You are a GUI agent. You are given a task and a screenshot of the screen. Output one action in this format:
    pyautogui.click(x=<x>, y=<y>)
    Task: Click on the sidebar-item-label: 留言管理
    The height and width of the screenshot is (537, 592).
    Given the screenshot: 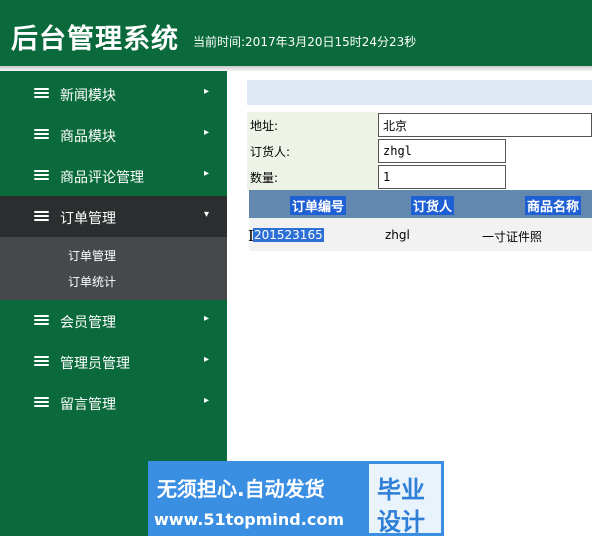 What is the action you would take?
    pyautogui.click(x=88, y=405)
    